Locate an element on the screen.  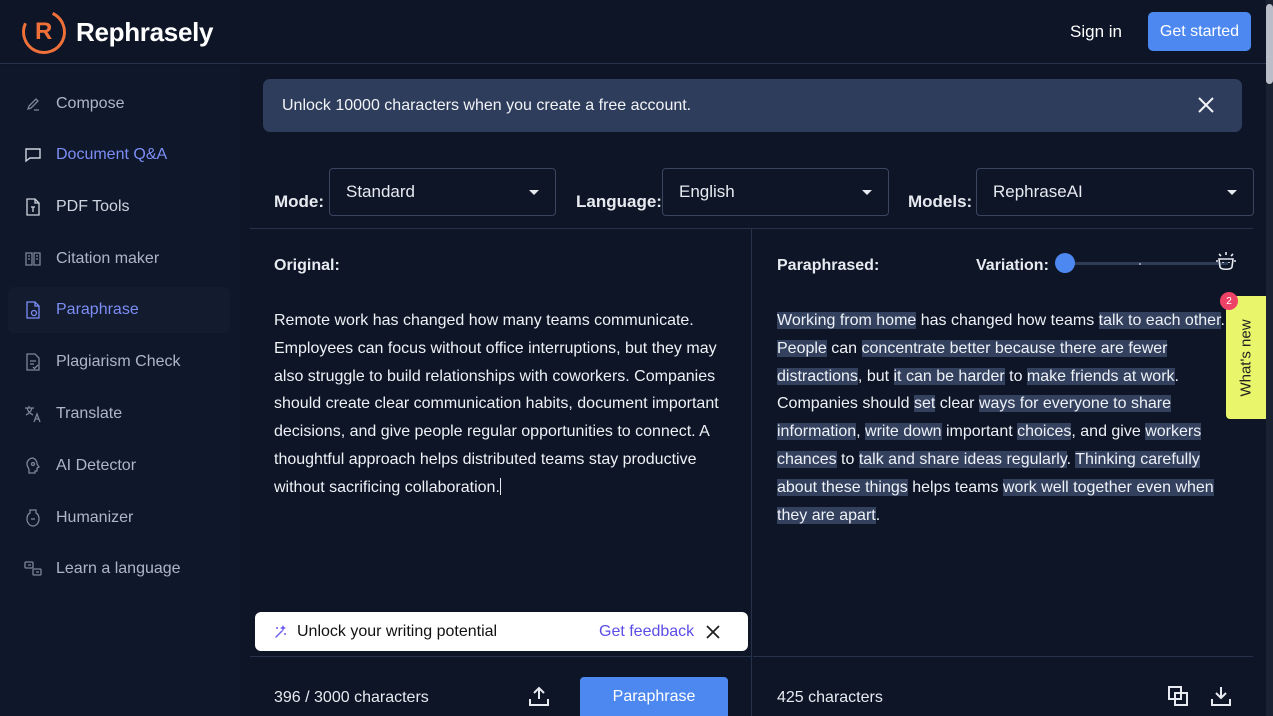
sidebar-item-plagiarism-check: Plagiarism Check is located at coordinates (119, 362).